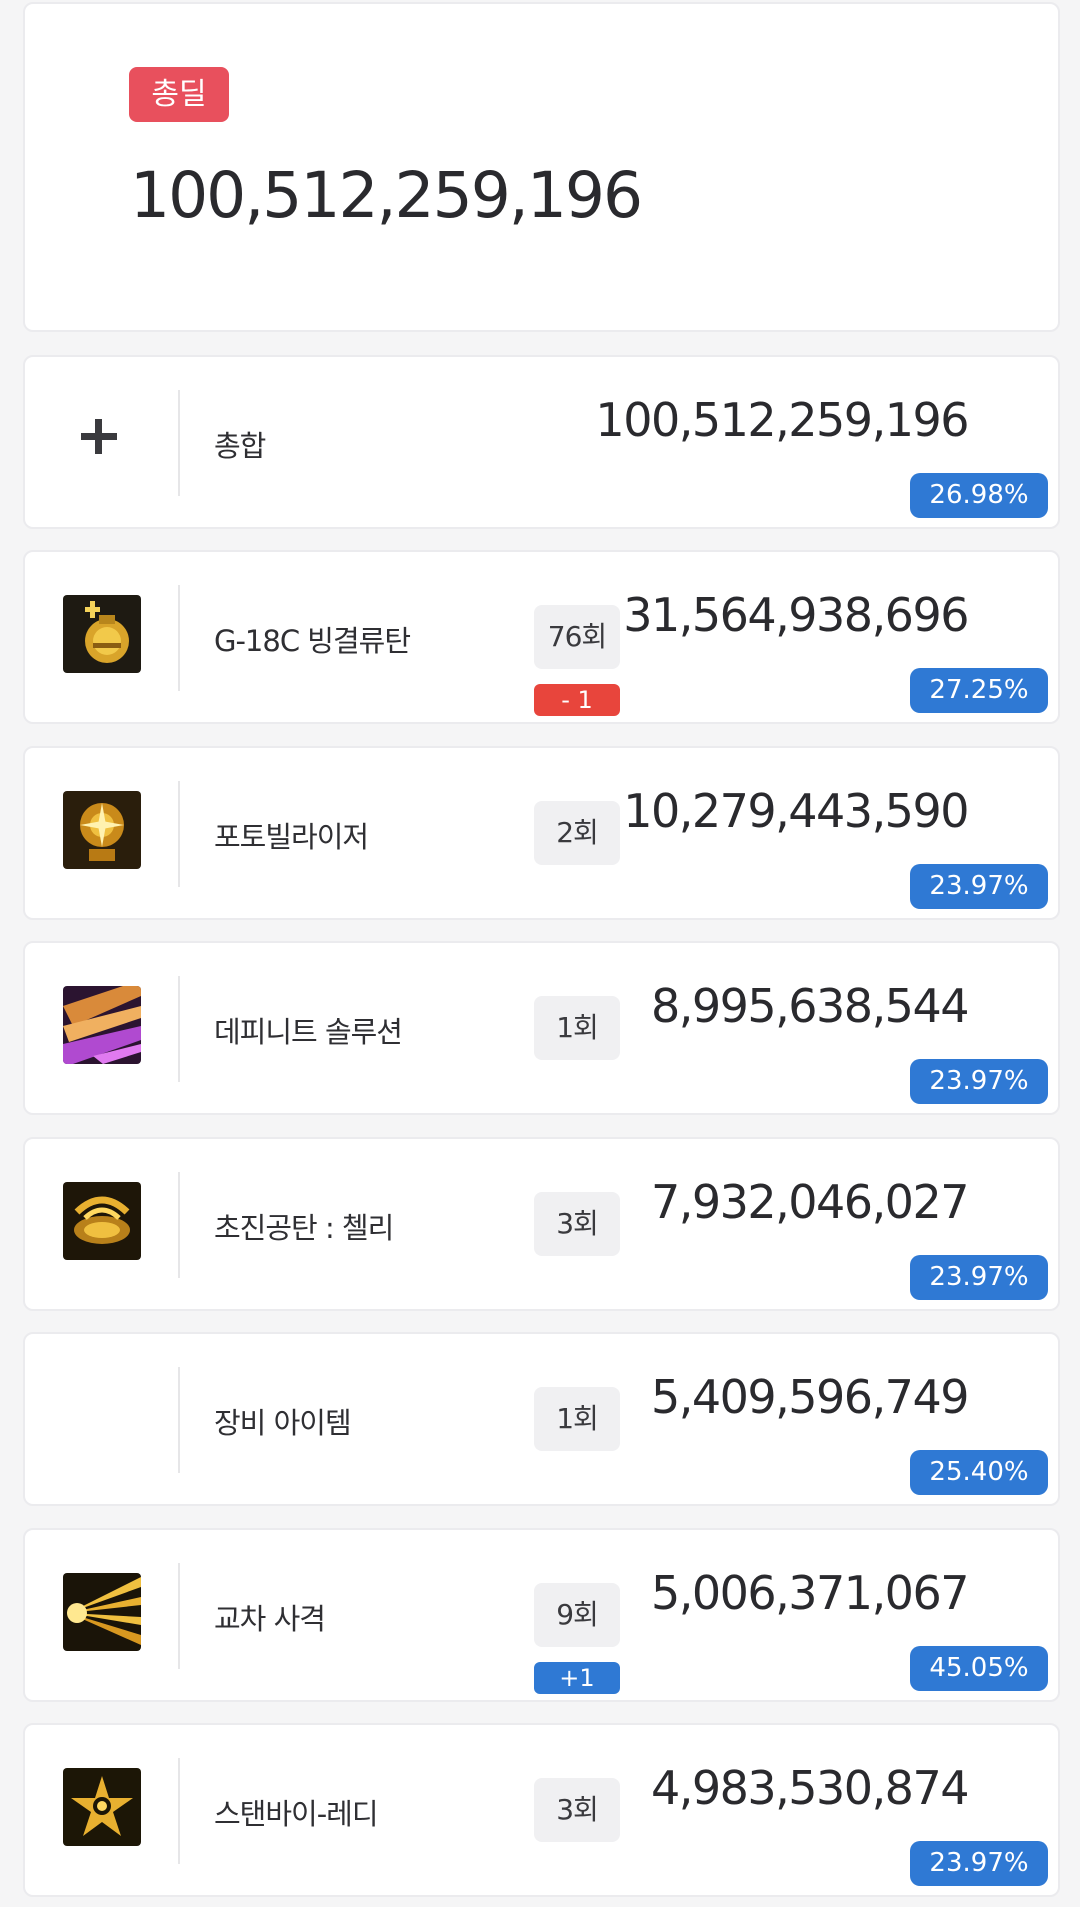 This screenshot has height=1907, width=1080. What do you see at coordinates (304, 1228) in the screenshot?
I see `skill-name: 초진공탄 : 첼리` at bounding box center [304, 1228].